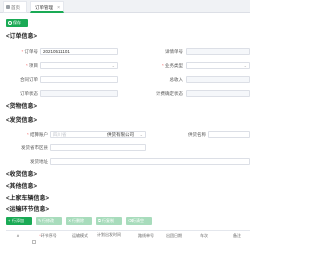 The image size is (320, 257). What do you see at coordinates (79, 93) in the screenshot?
I see `order-status-input` at bounding box center [79, 93].